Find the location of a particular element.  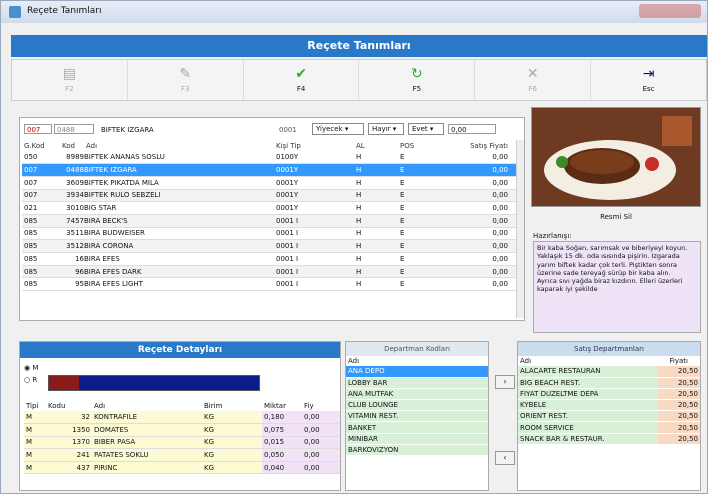

name-field: BIFTEK IZGARA is located at coordinates (180, 129).